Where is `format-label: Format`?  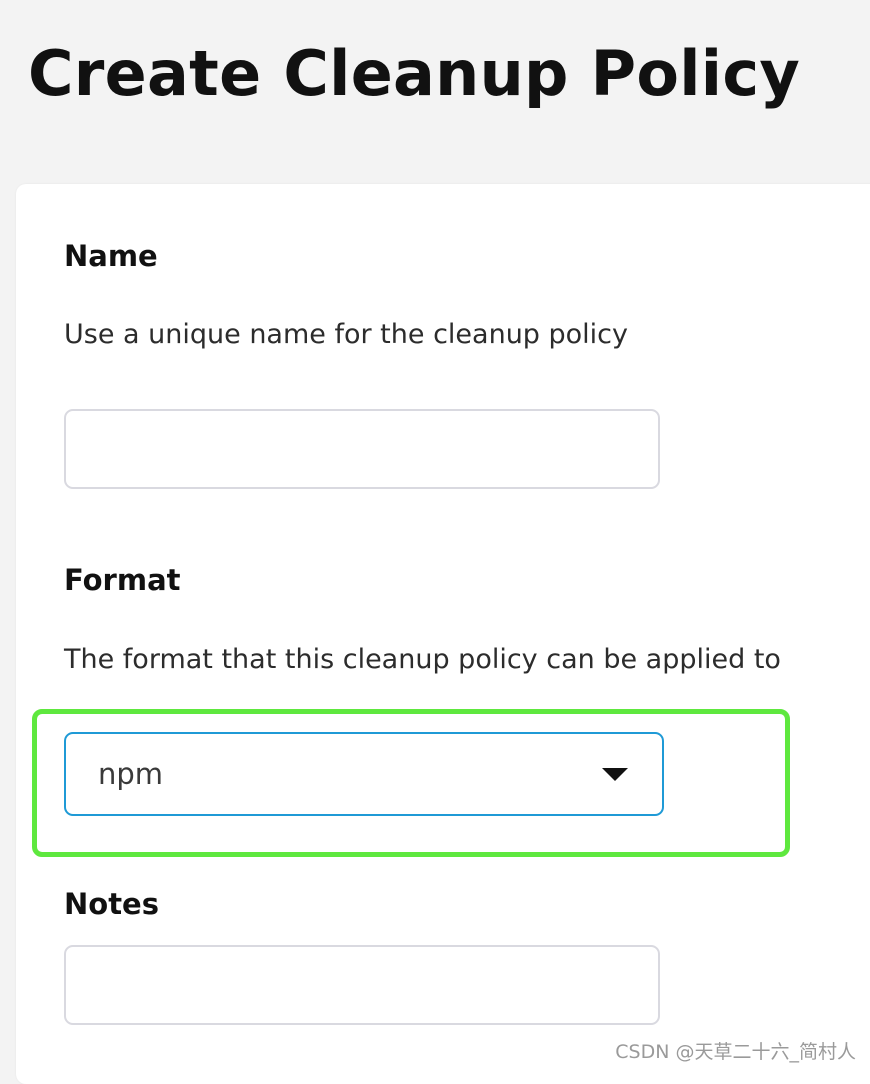 format-label: Format is located at coordinates (122, 580).